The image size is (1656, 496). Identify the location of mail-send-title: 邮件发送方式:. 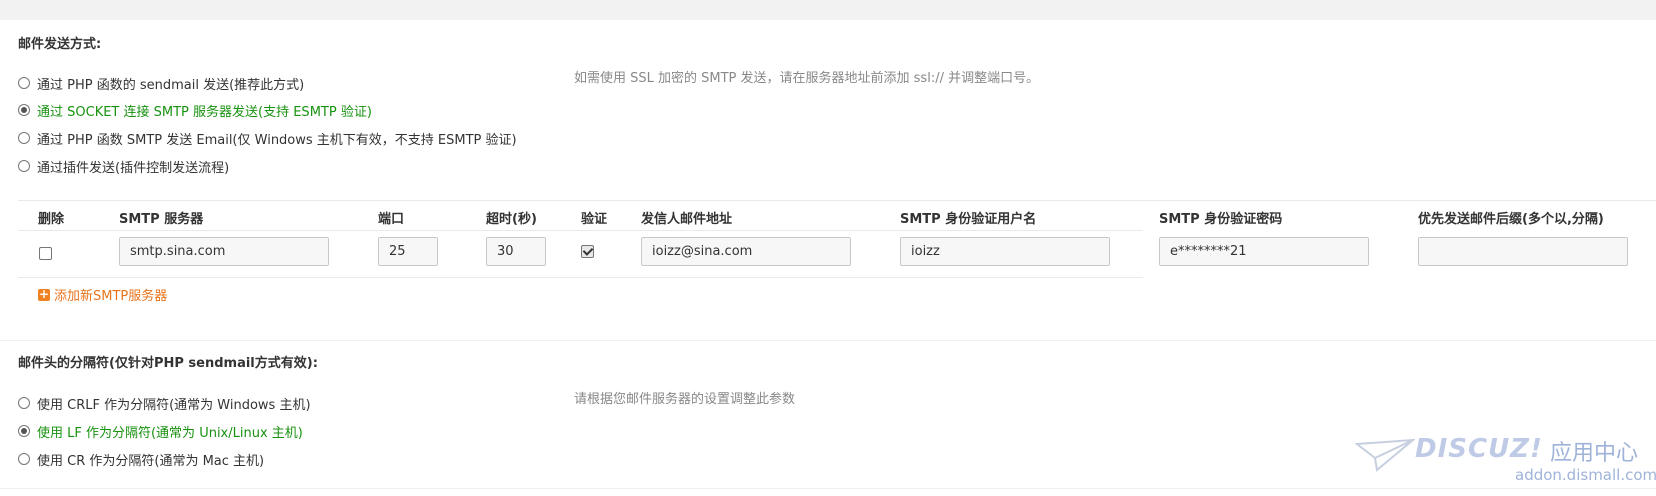
(60, 44).